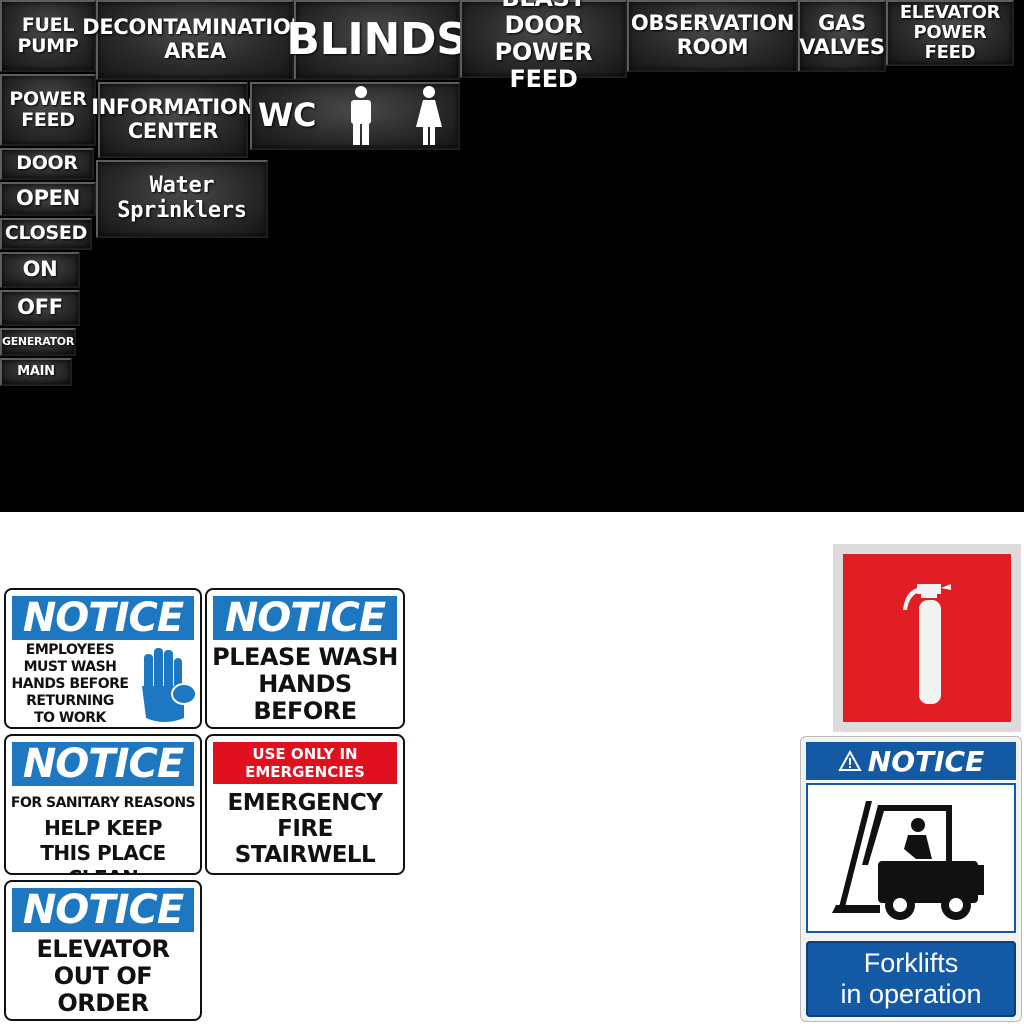  I want to click on forklift-notice-title: NOTICE, so click(926, 761).